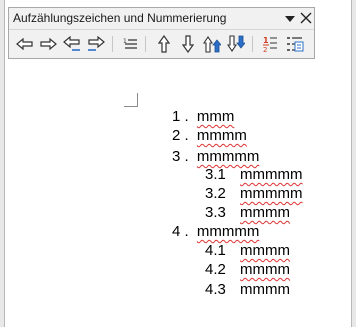 This screenshot has height=327, width=356. I want to click on list-item: 3.2 mmmmm, so click(254, 194).